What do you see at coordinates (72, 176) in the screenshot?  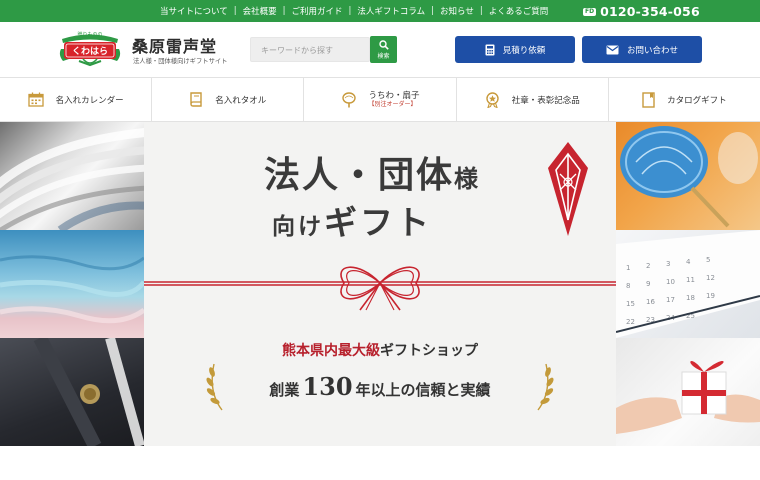 I see `photo-catalog-books` at bounding box center [72, 176].